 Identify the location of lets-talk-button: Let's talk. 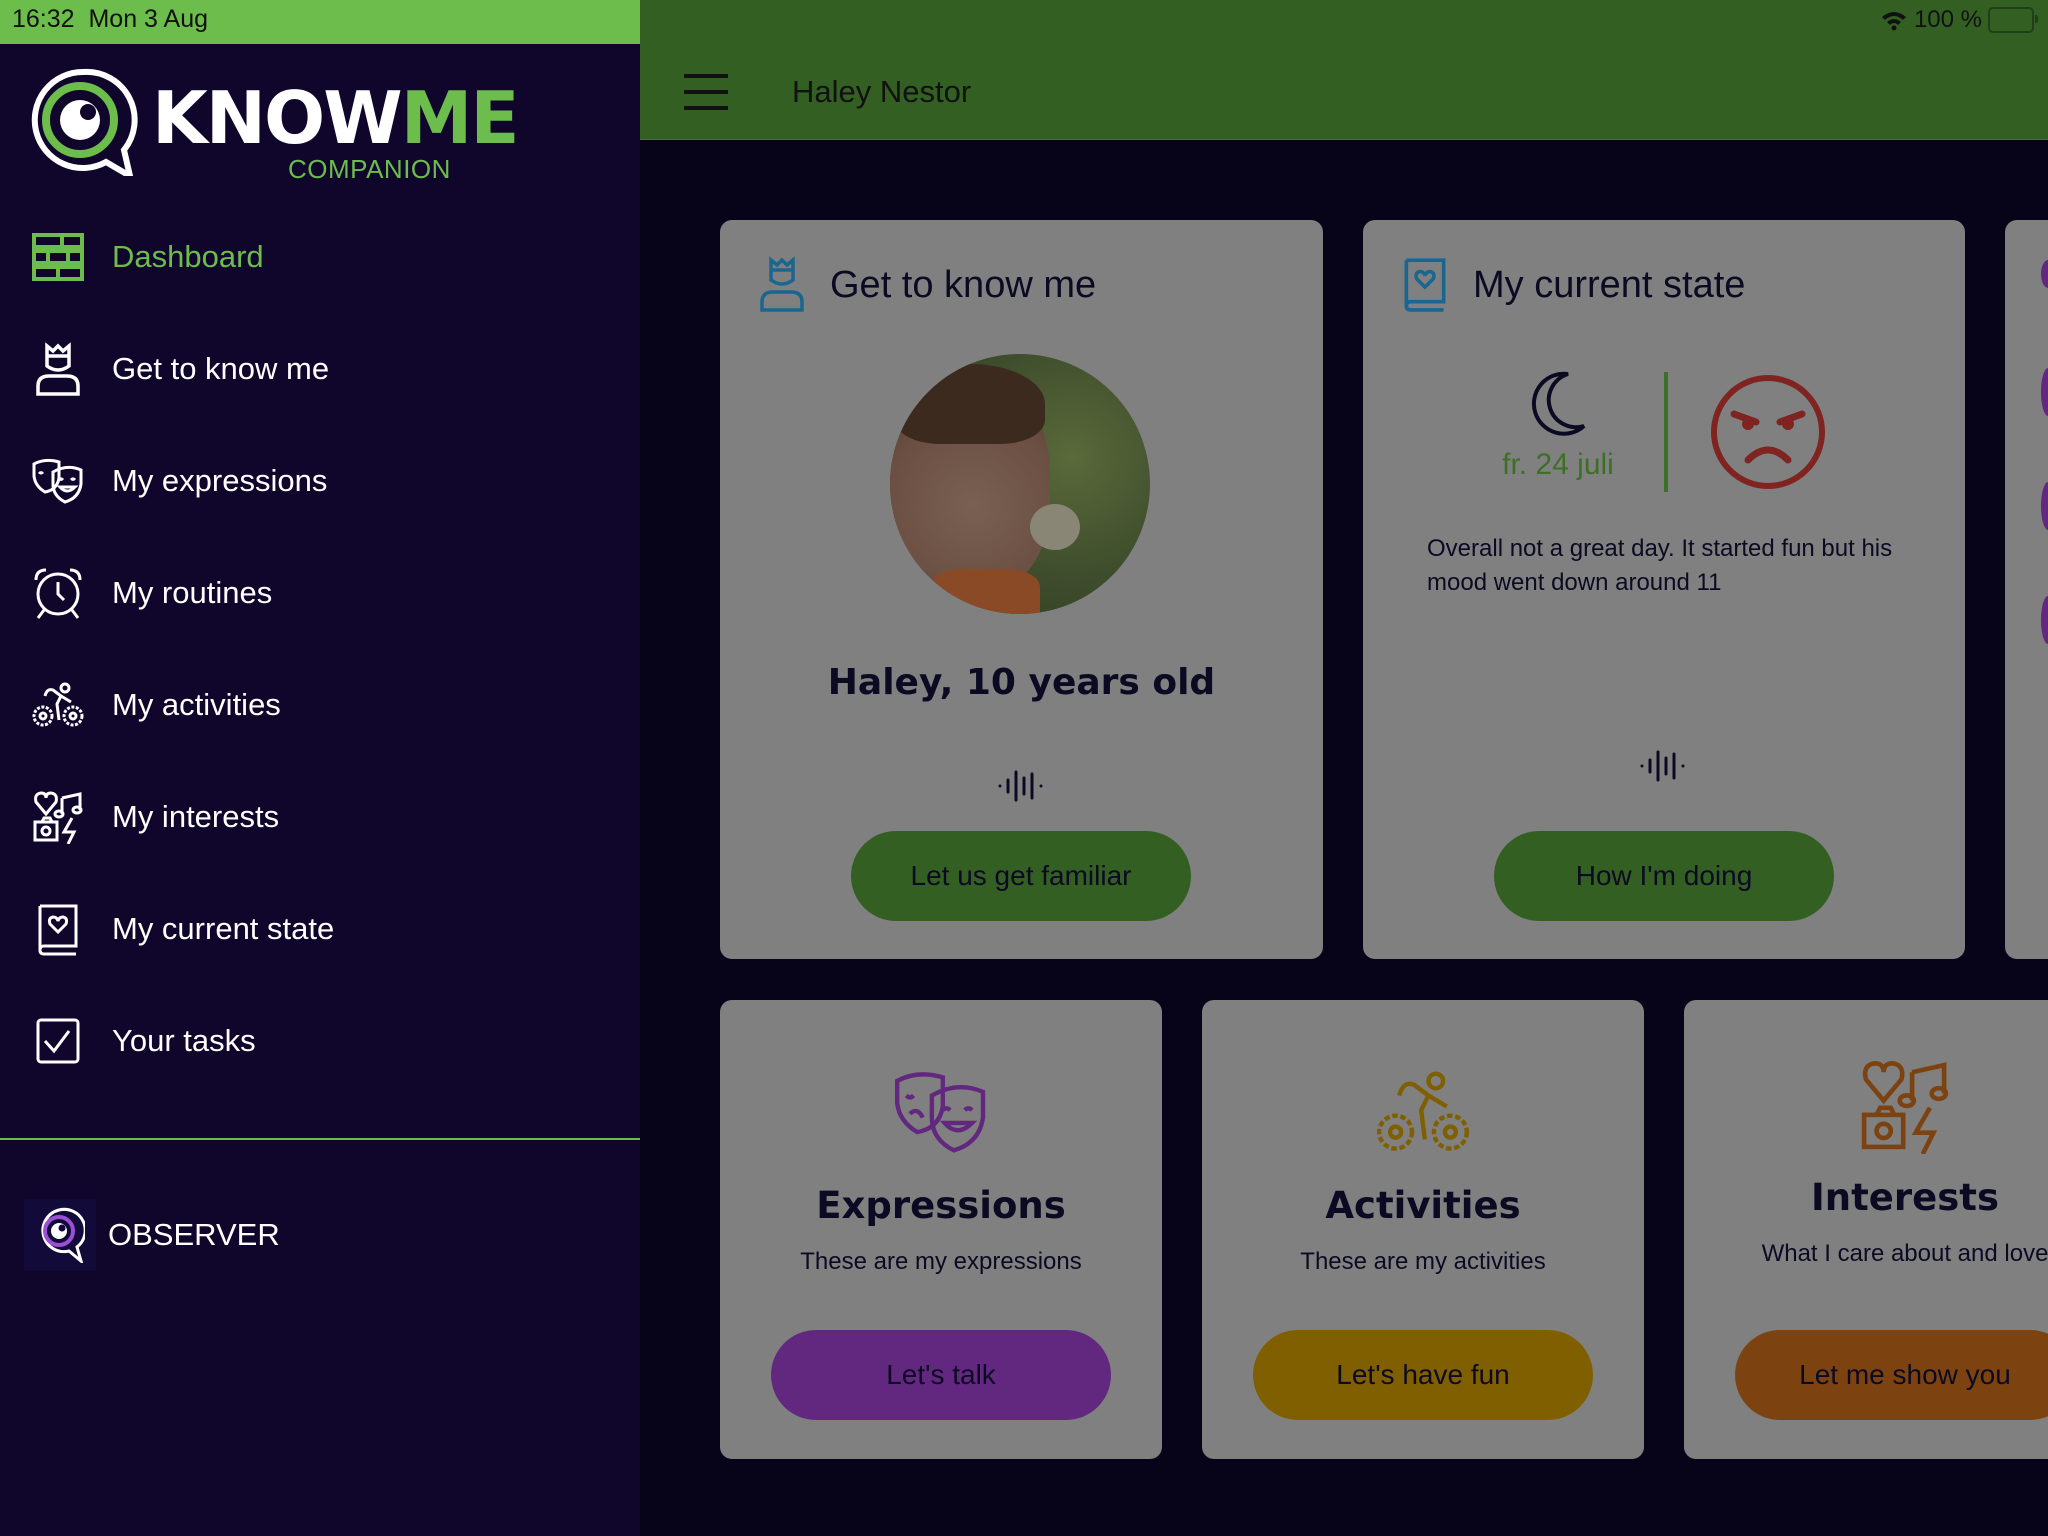
(941, 1375).